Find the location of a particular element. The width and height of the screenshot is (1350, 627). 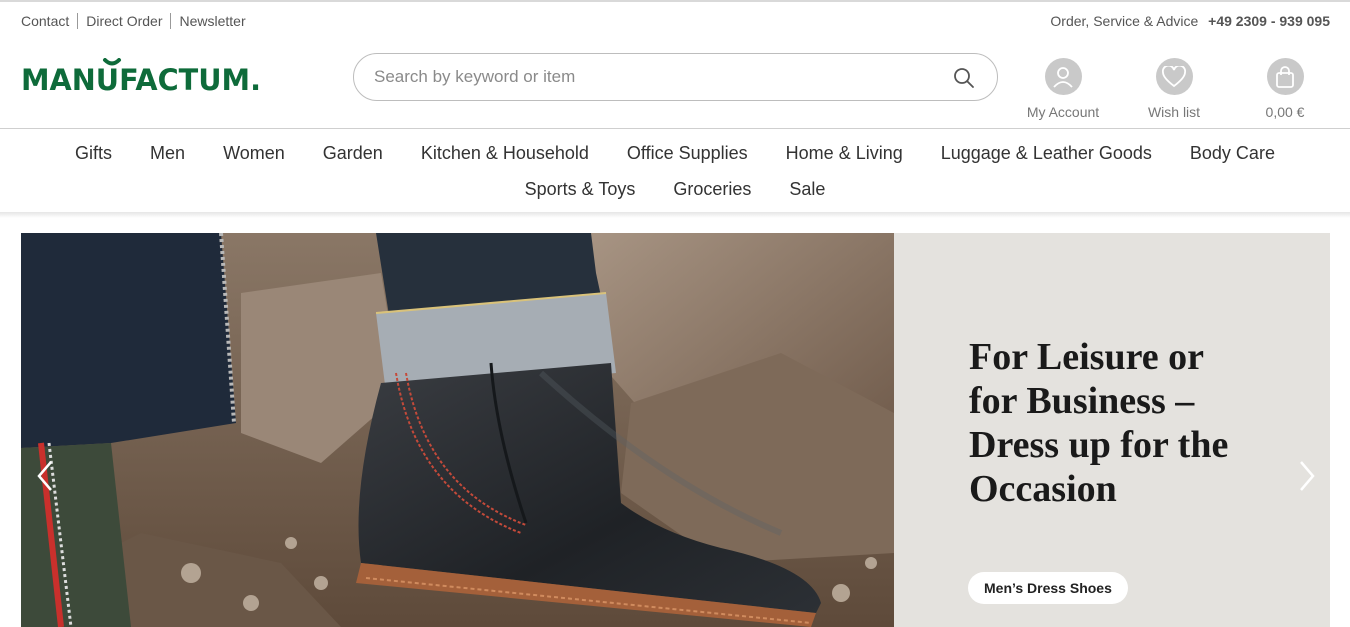

my-account-button: My Account is located at coordinates (1063, 89).